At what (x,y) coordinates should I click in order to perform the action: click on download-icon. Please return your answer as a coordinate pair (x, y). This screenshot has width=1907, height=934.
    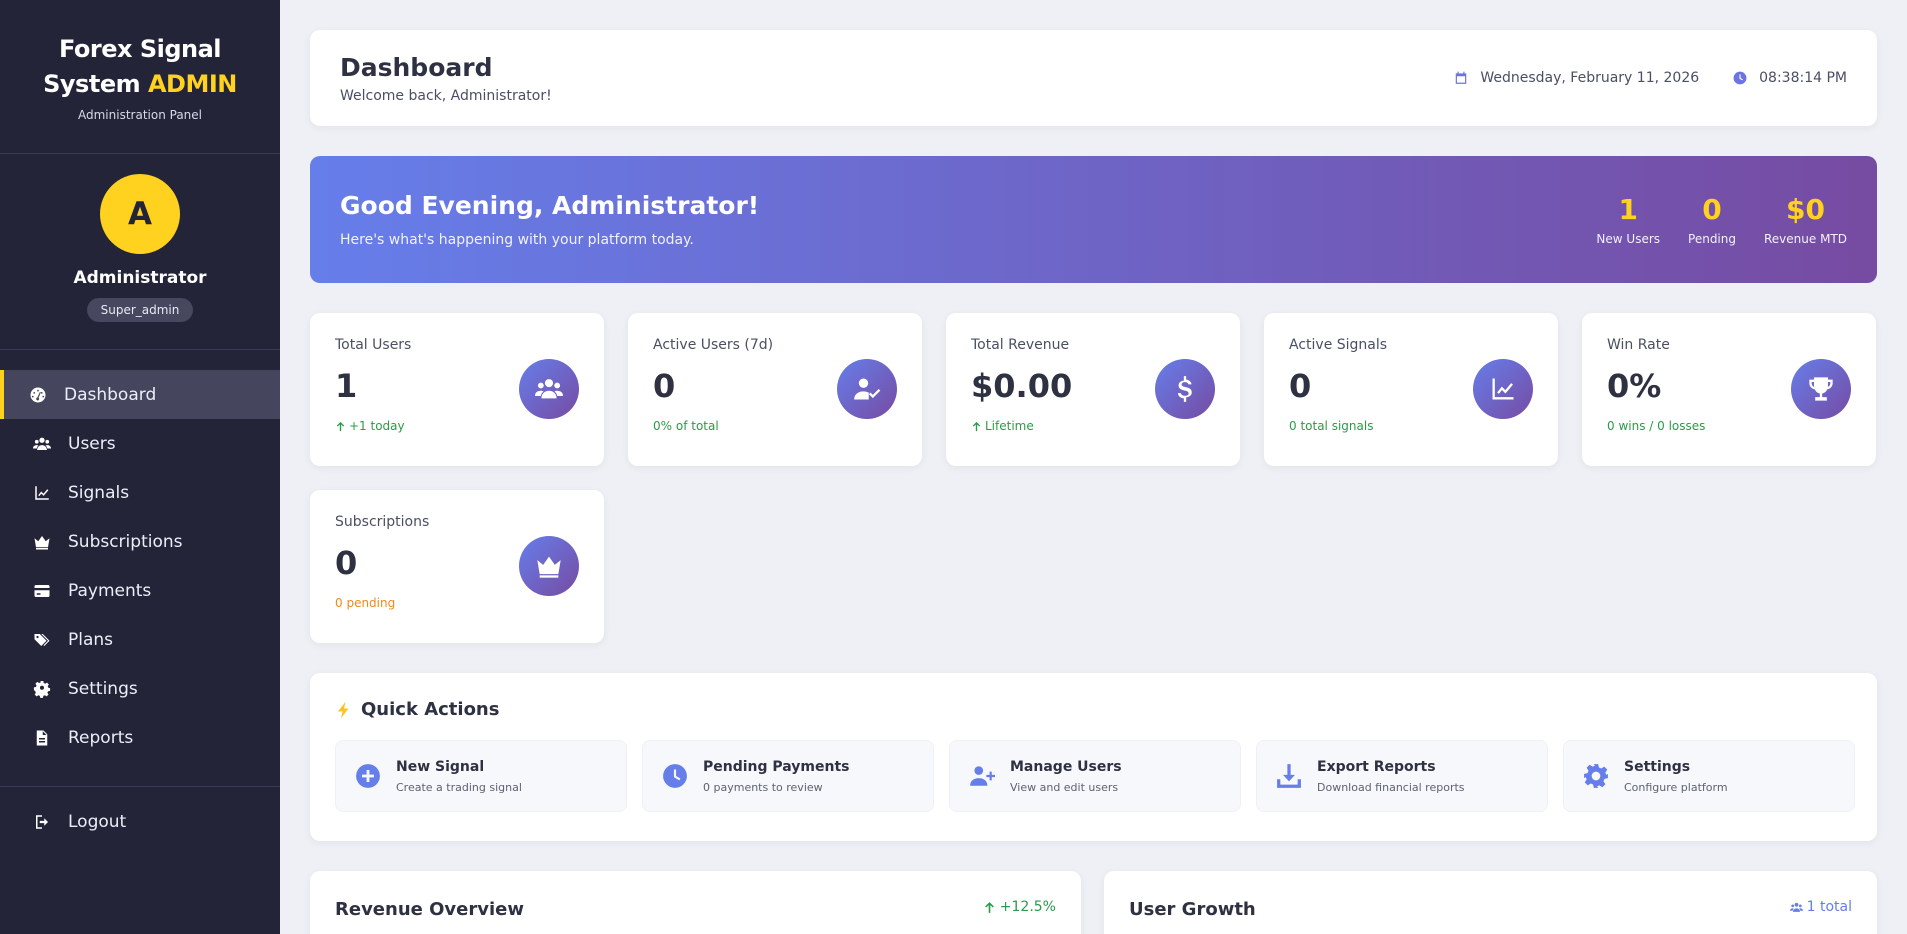
    Looking at the image, I should click on (1289, 776).